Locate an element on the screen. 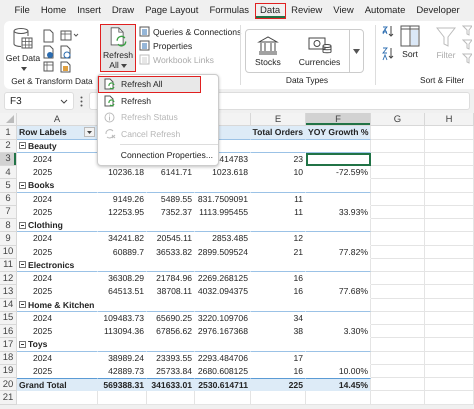 The height and width of the screenshot is (409, 474). data-type-button: Currencies is located at coordinates (320, 51).